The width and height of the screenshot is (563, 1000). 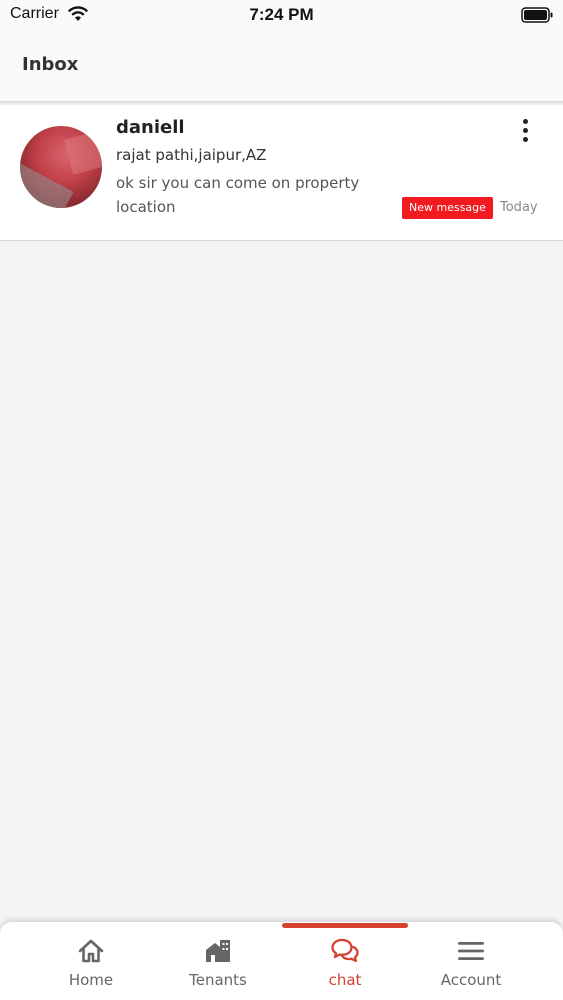 I want to click on conversation-location: rajat pathi,jaipur,AZ, so click(x=191, y=155).